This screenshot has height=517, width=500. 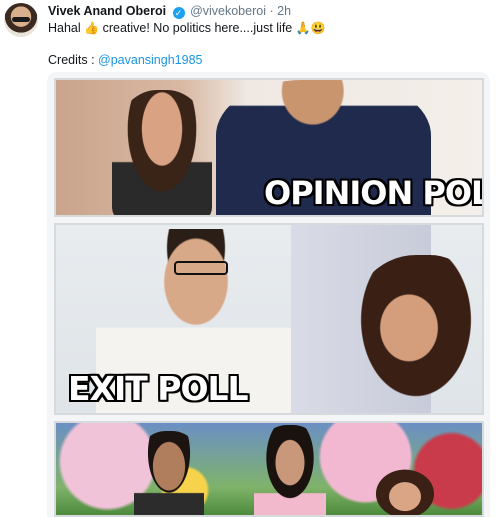 I want to click on tweet-header: Vivek Anand Oberoi ✓ @vivekoberoi · 2h, so click(x=169, y=11).